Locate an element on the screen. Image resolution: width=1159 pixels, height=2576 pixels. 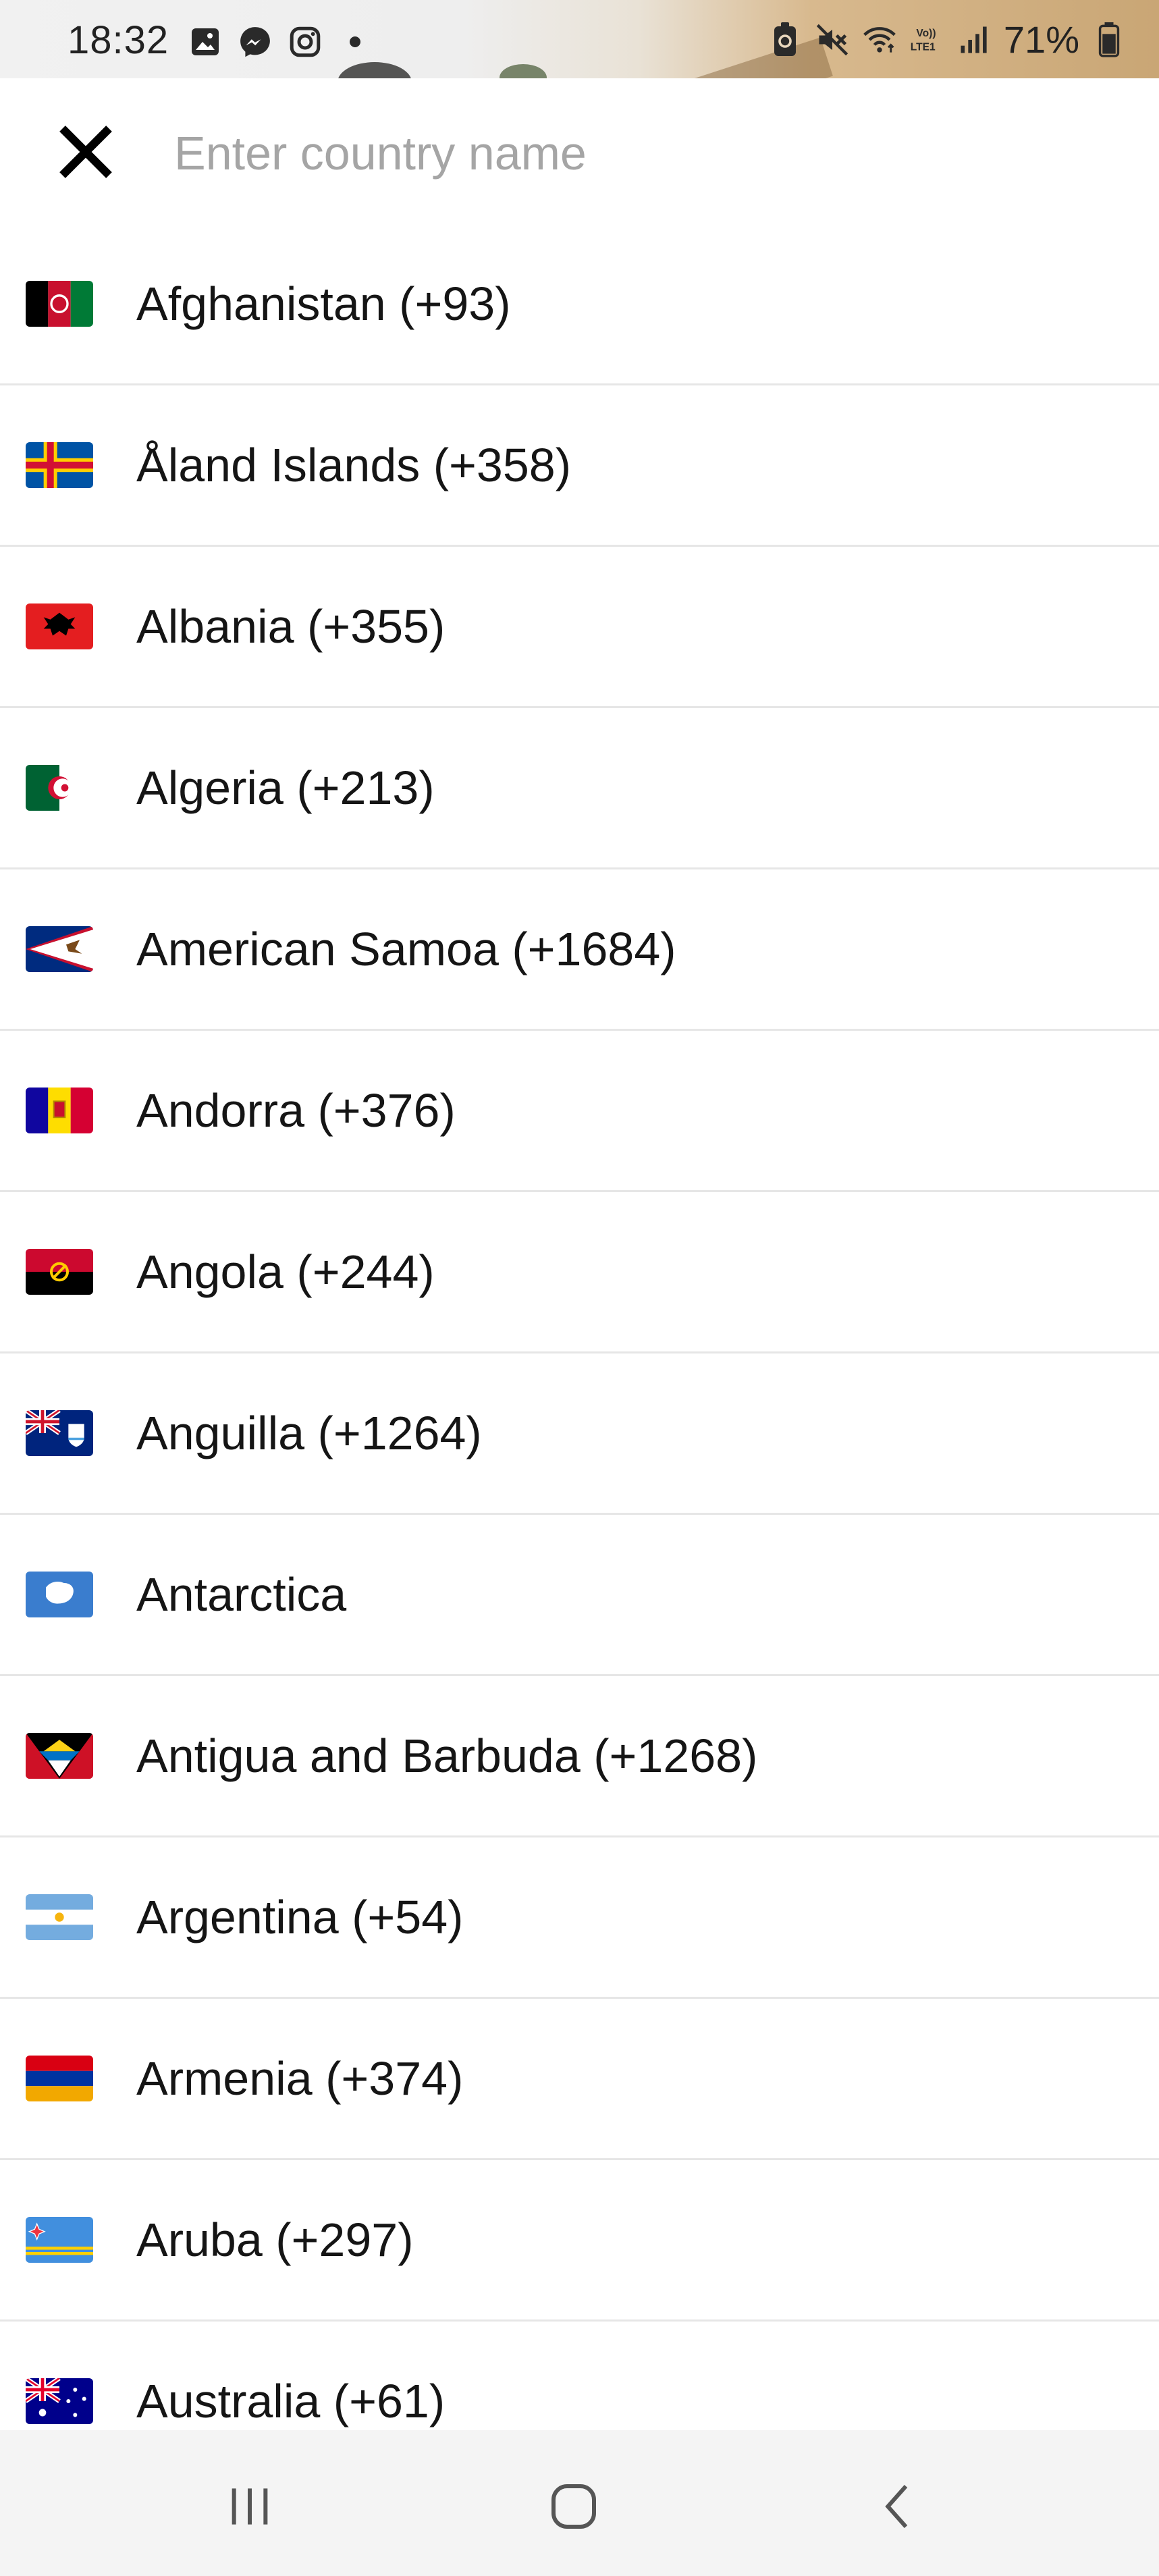
country-row: Afghanistan (+93) is located at coordinates (579, 304).